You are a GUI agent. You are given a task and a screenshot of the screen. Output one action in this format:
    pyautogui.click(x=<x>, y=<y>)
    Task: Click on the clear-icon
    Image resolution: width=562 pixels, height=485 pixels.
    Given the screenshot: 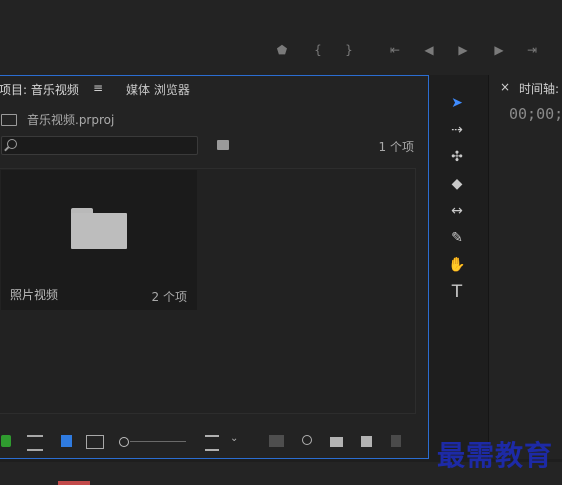 What is the action you would take?
    pyautogui.click(x=396, y=441)
    